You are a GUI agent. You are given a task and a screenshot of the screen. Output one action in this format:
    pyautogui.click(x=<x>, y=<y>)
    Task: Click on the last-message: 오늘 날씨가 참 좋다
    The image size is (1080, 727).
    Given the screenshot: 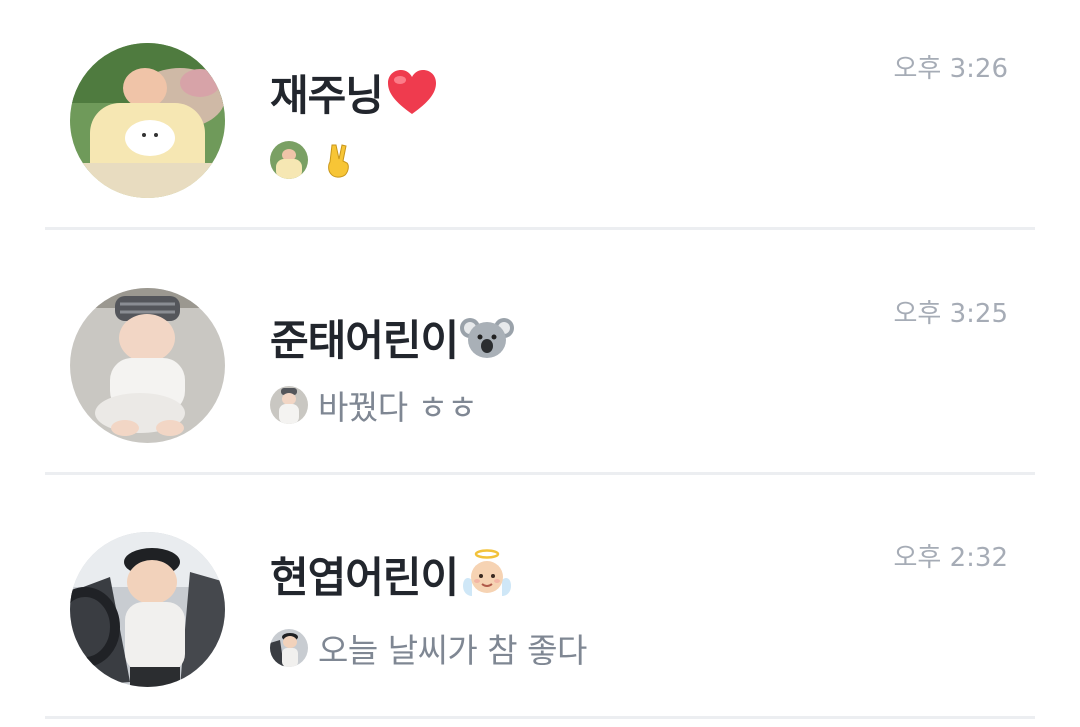 What is the action you would take?
    pyautogui.click(x=428, y=649)
    